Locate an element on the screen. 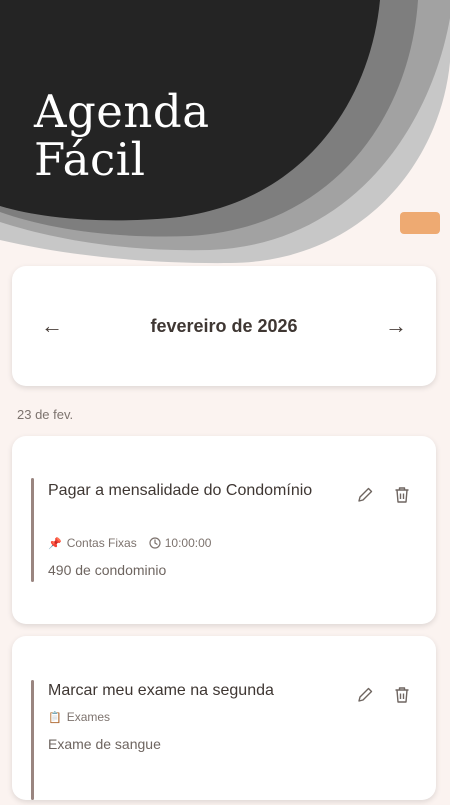 This screenshot has width=450, height=805. task-time-value: 10:00:00 is located at coordinates (188, 543).